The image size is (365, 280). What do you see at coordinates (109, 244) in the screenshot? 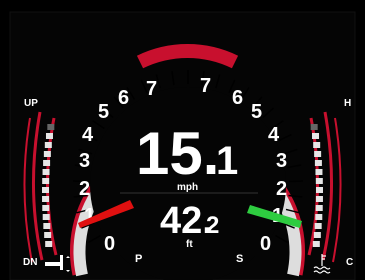
I see `left-label-0: 0` at bounding box center [109, 244].